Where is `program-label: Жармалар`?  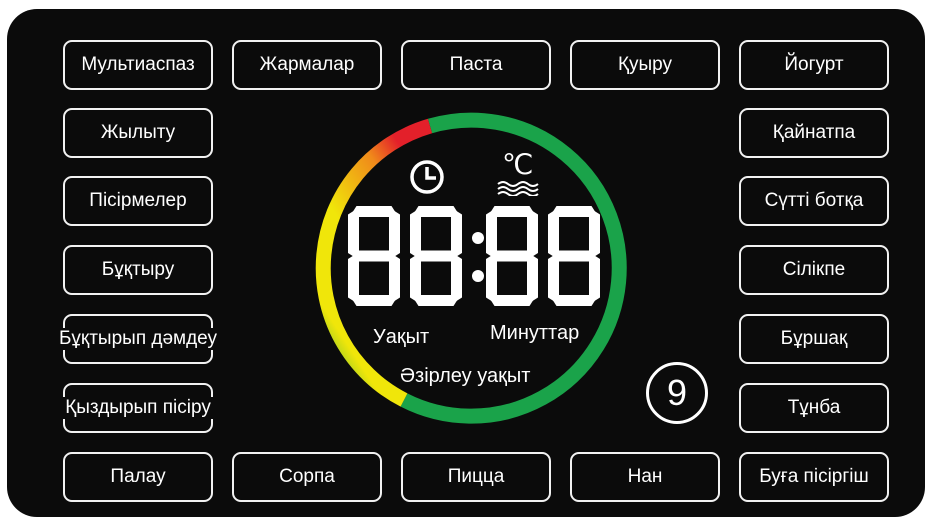 program-label: Жармалар is located at coordinates (307, 64).